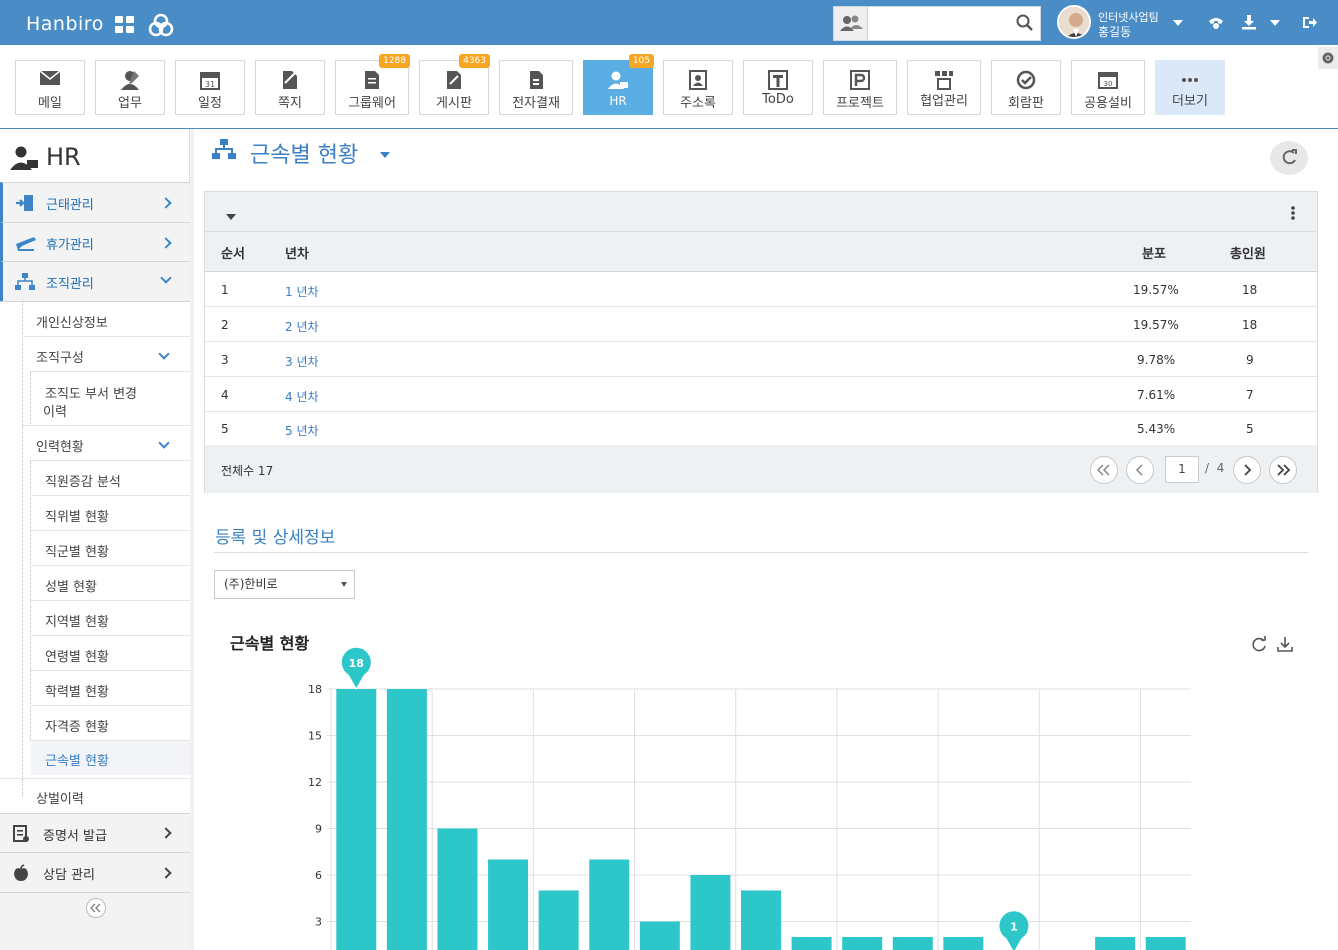  Describe the element at coordinates (1190, 101) in the screenshot. I see `app-label: 더보기` at that location.